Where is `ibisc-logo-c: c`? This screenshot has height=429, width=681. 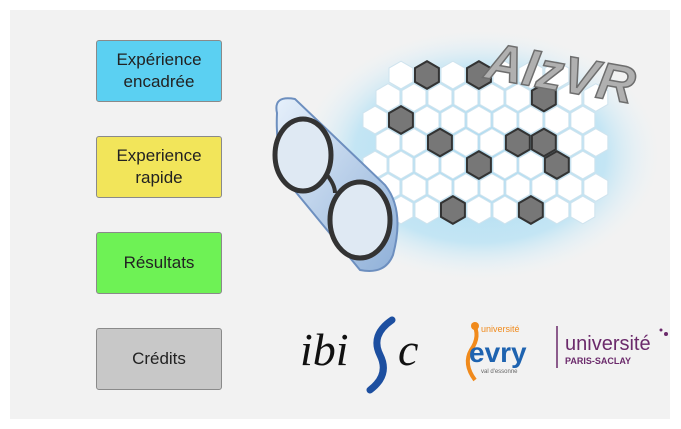 ibisc-logo-c: c is located at coordinates (408, 349).